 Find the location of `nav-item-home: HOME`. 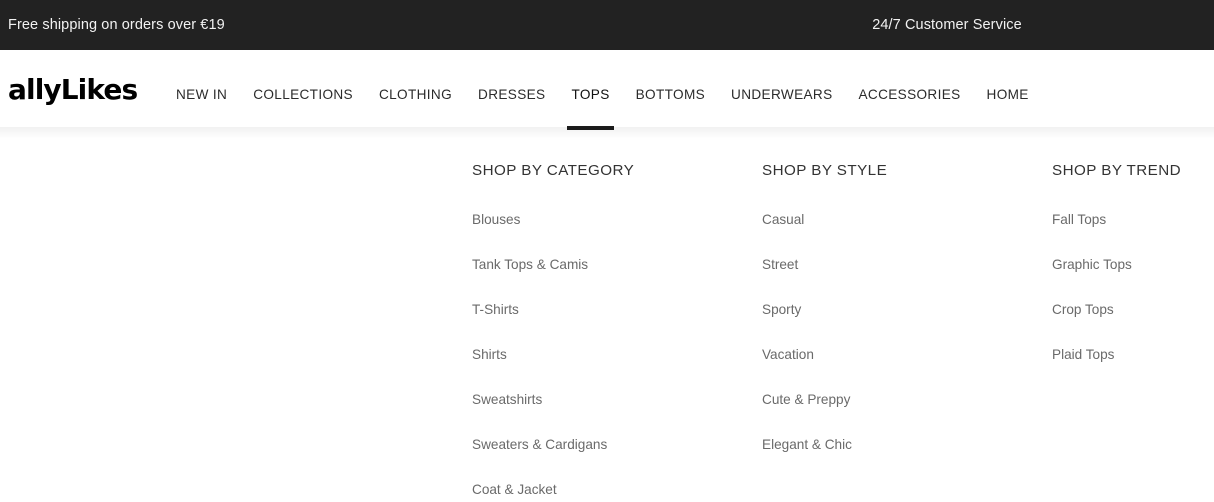

nav-item-home: HOME is located at coordinates (1008, 94).